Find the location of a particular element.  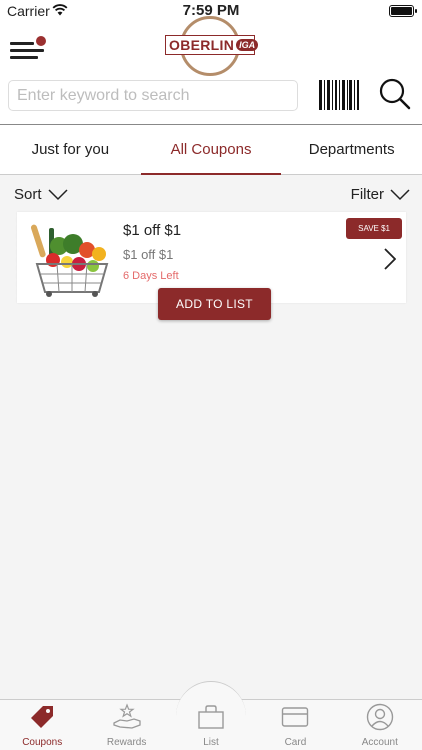

coupon-tabs: Just for you All Coupons Departments is located at coordinates (211, 149).